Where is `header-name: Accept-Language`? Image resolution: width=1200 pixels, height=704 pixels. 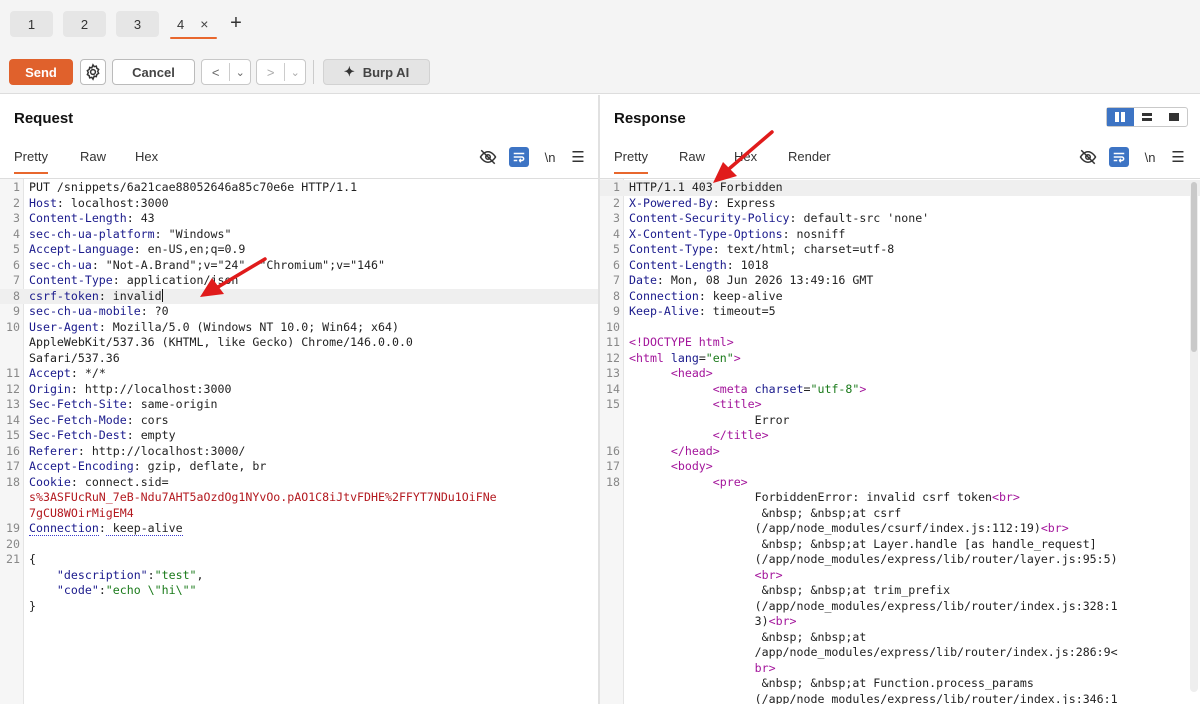
header-name: Accept-Language is located at coordinates (81, 249).